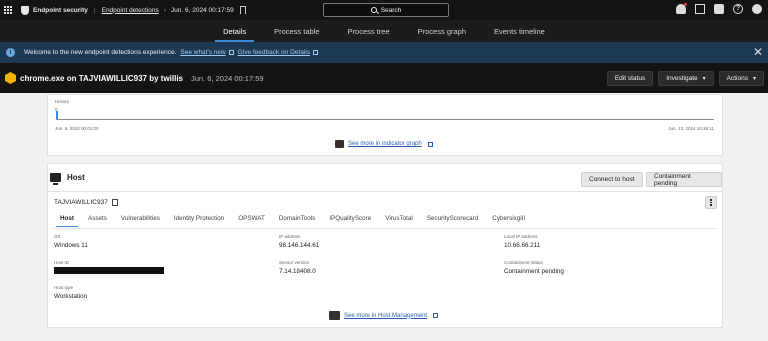  What do you see at coordinates (534, 271) in the screenshot?
I see `containment-status-value: Containment pending` at bounding box center [534, 271].